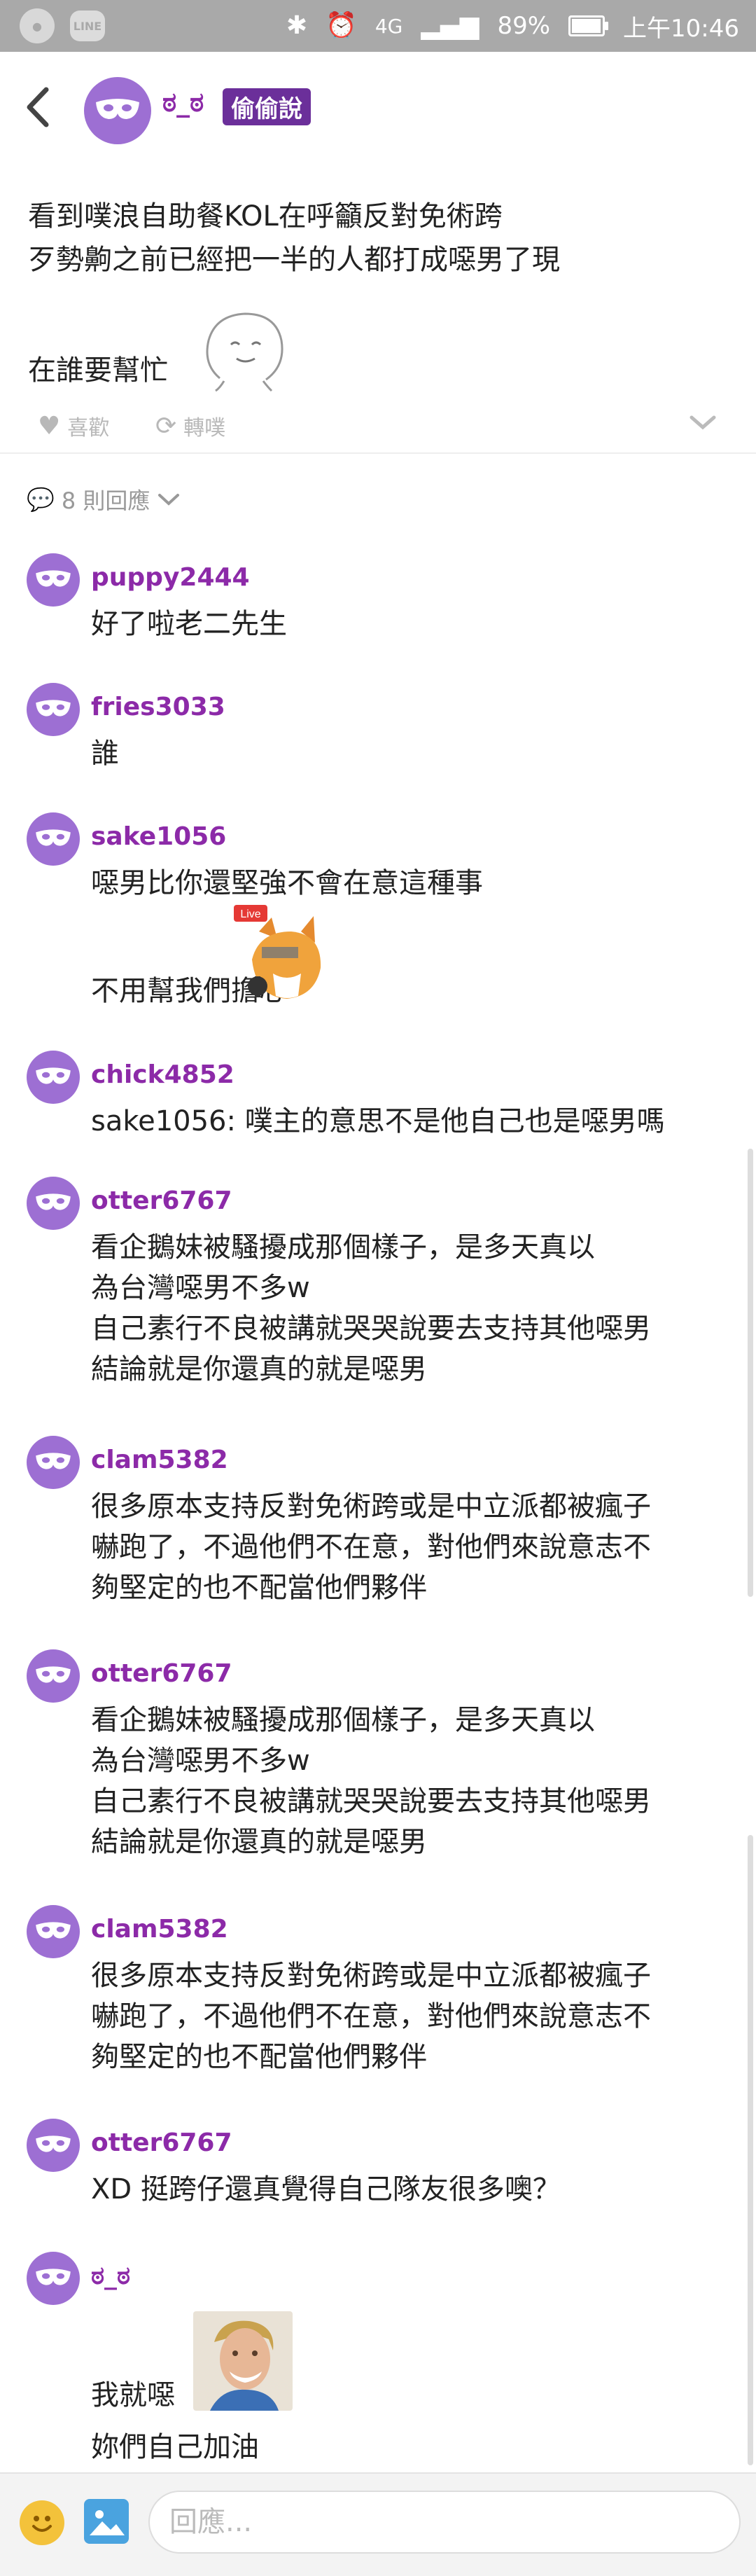 Image resolution: width=756 pixels, height=2576 pixels. What do you see at coordinates (265, 216) in the screenshot?
I see `post-line: 看到噗浪自助餐KOL在呼籲反對免術跨` at bounding box center [265, 216].